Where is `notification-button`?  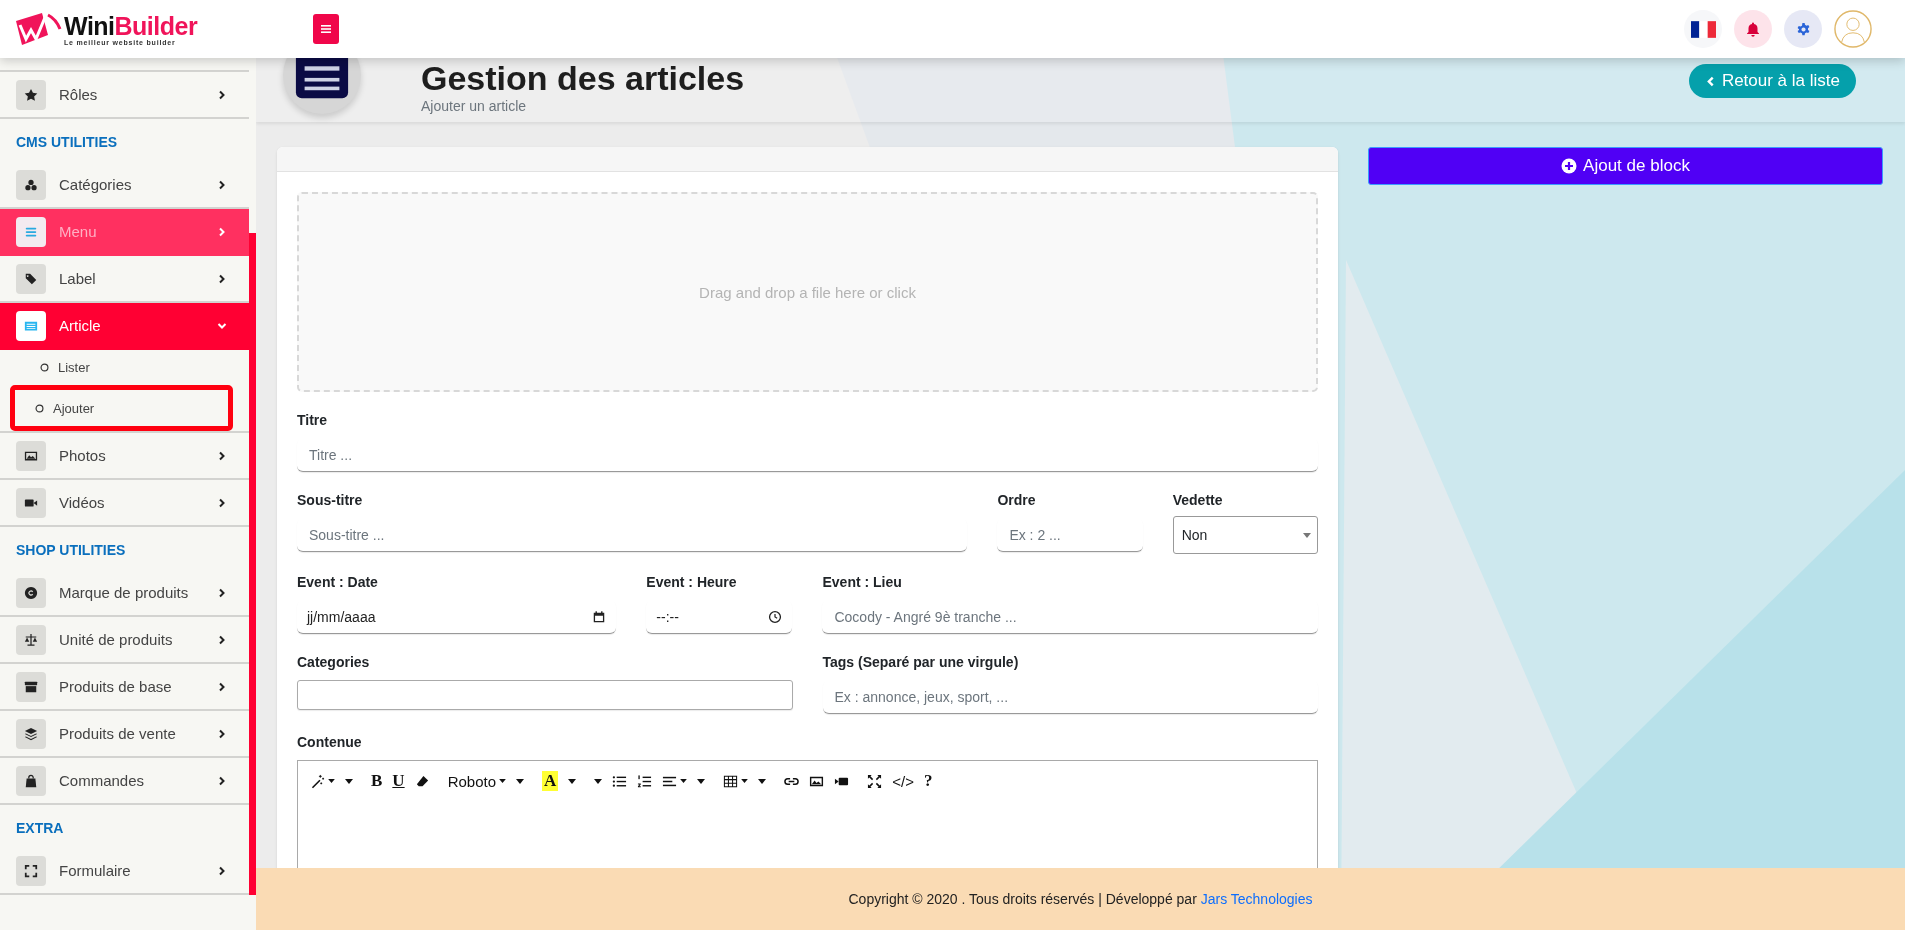 notification-button is located at coordinates (1753, 29).